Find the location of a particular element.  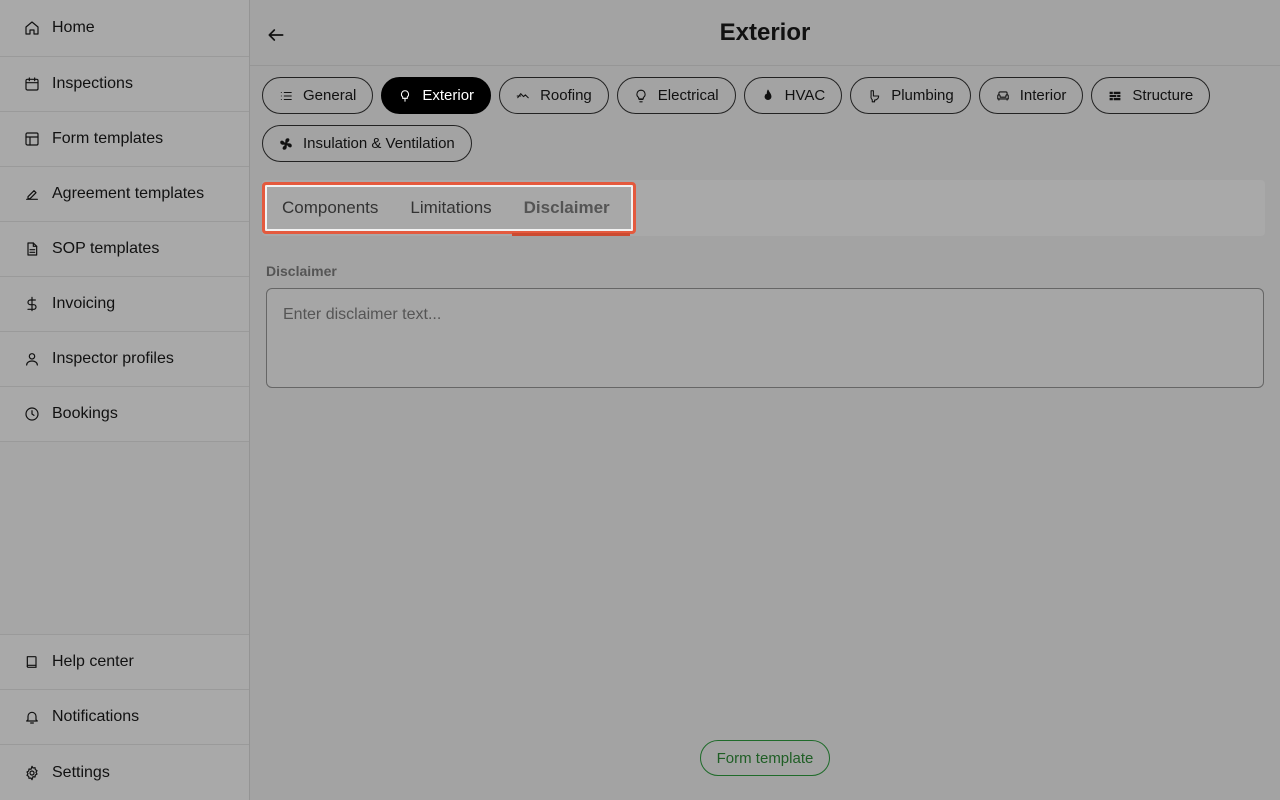

sidebar-item-label: Invoicing is located at coordinates (84, 303).